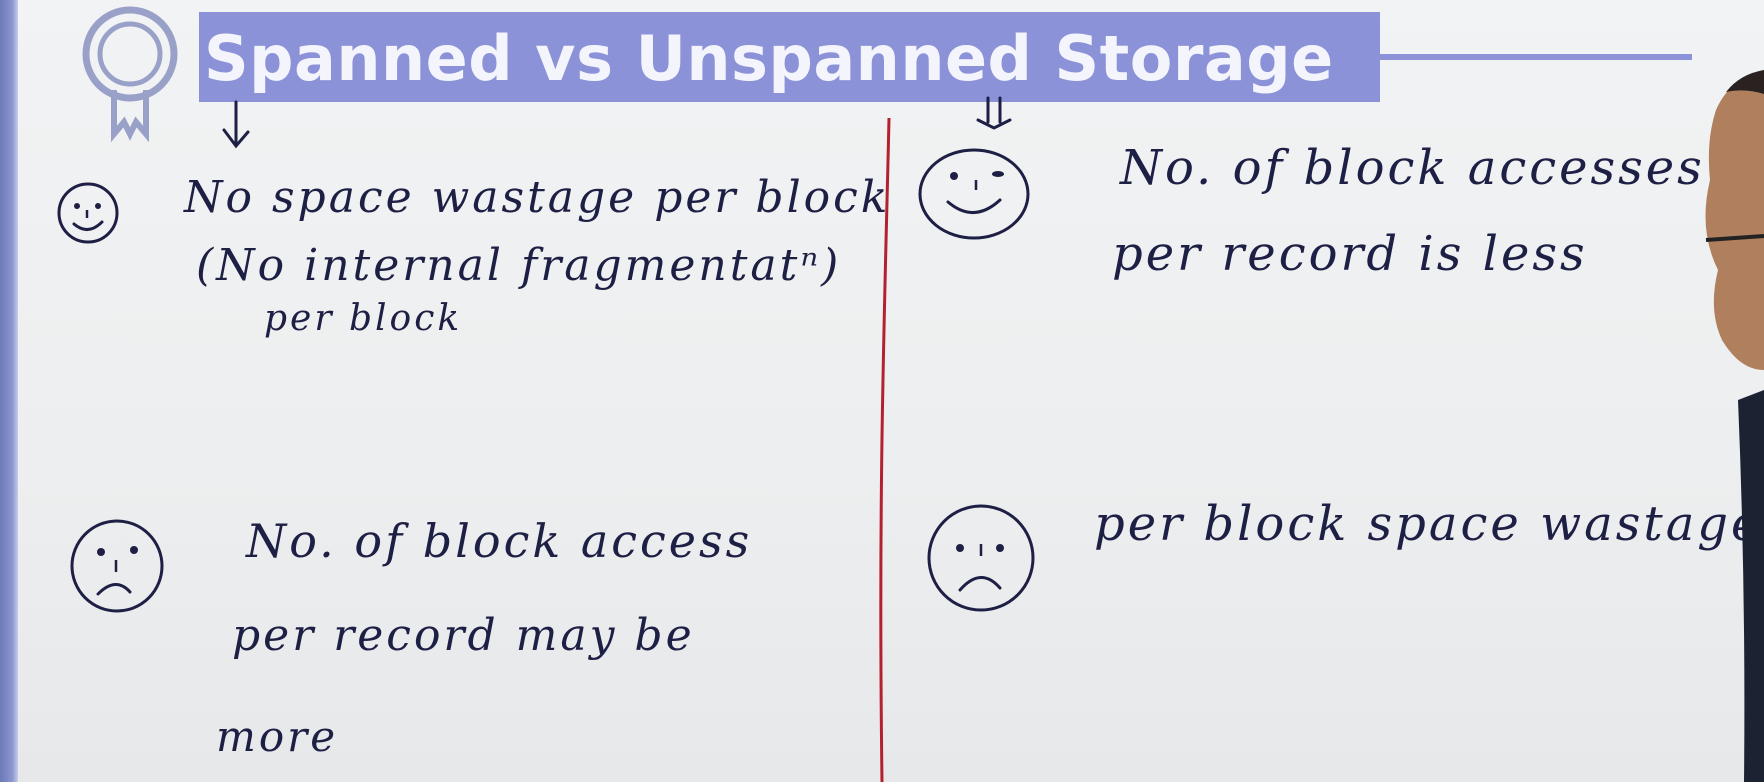 Image resolution: width=1764 pixels, height=782 pixels. Describe the element at coordinates (519, 265) in the screenshot. I see `left-advantage-line2: (No internal fragmentatⁿ)` at that location.